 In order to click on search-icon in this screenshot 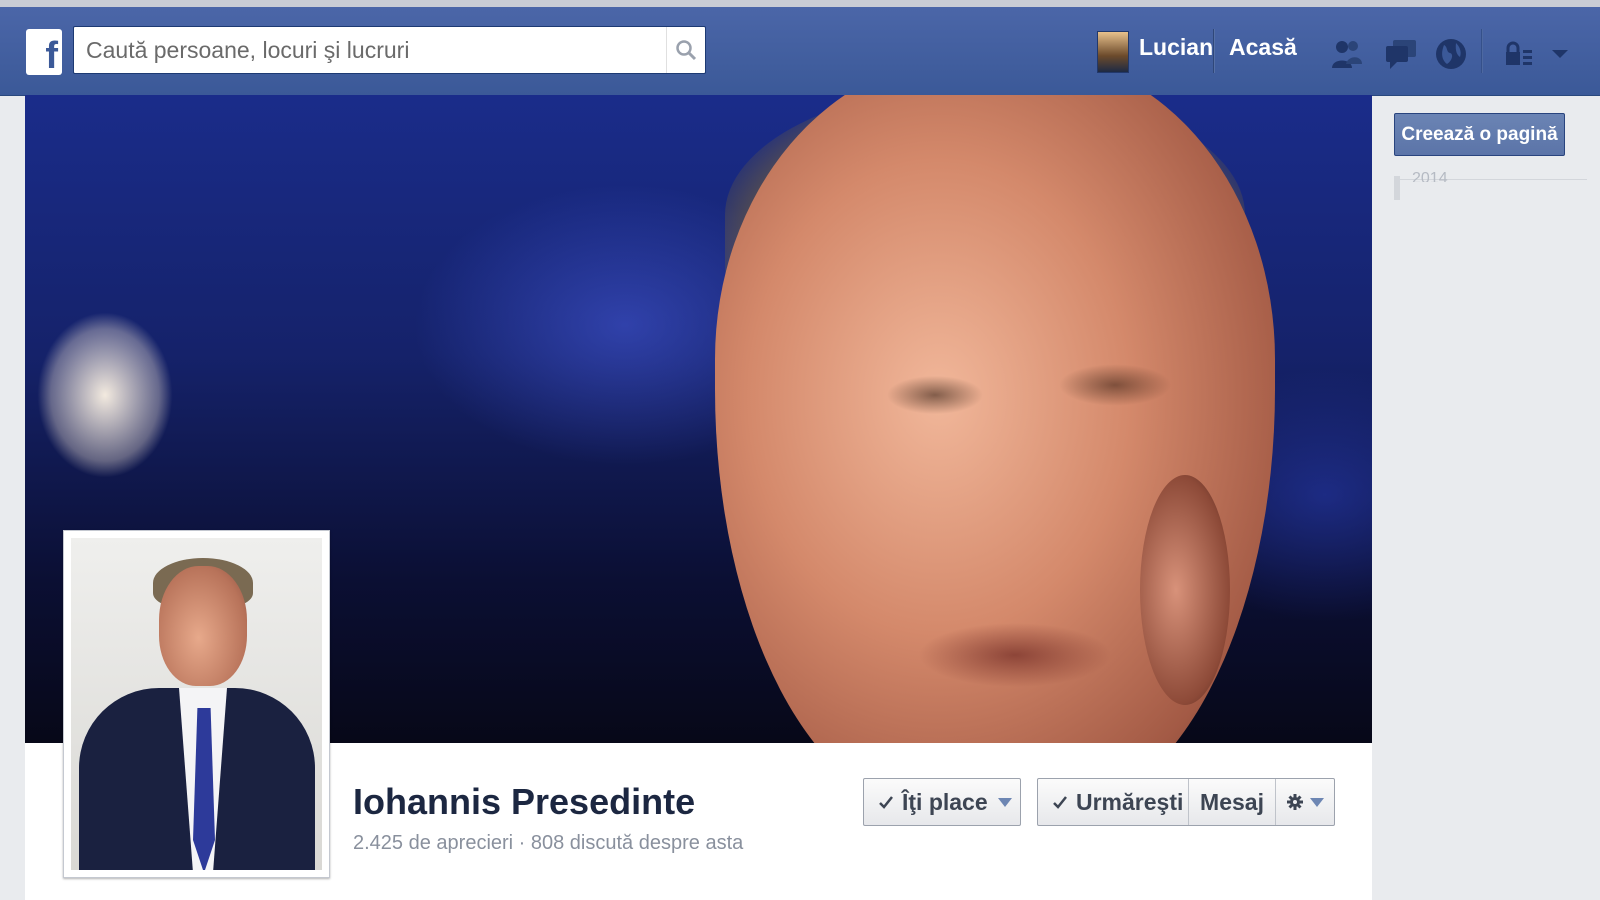, I will do `click(686, 50)`.